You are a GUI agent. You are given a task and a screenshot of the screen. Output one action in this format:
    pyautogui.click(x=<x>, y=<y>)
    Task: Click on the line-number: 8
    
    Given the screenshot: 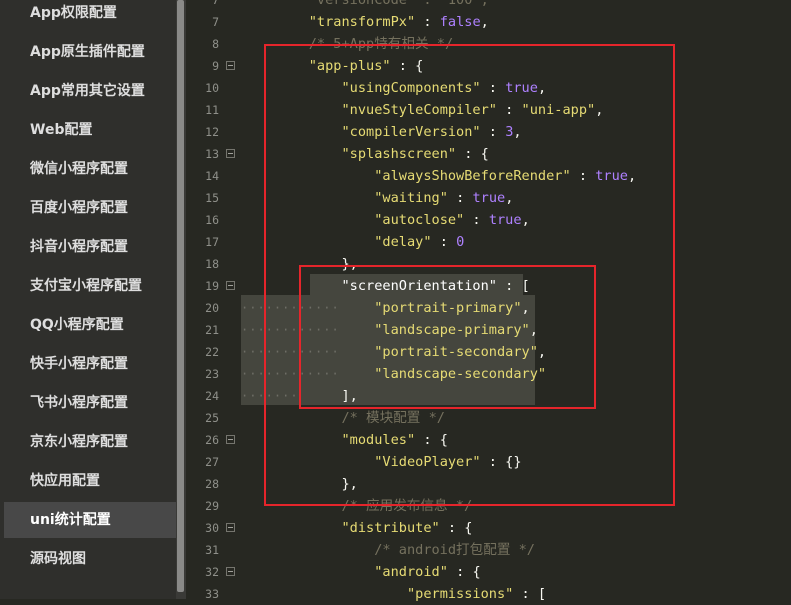 What is the action you would take?
    pyautogui.click(x=215, y=44)
    